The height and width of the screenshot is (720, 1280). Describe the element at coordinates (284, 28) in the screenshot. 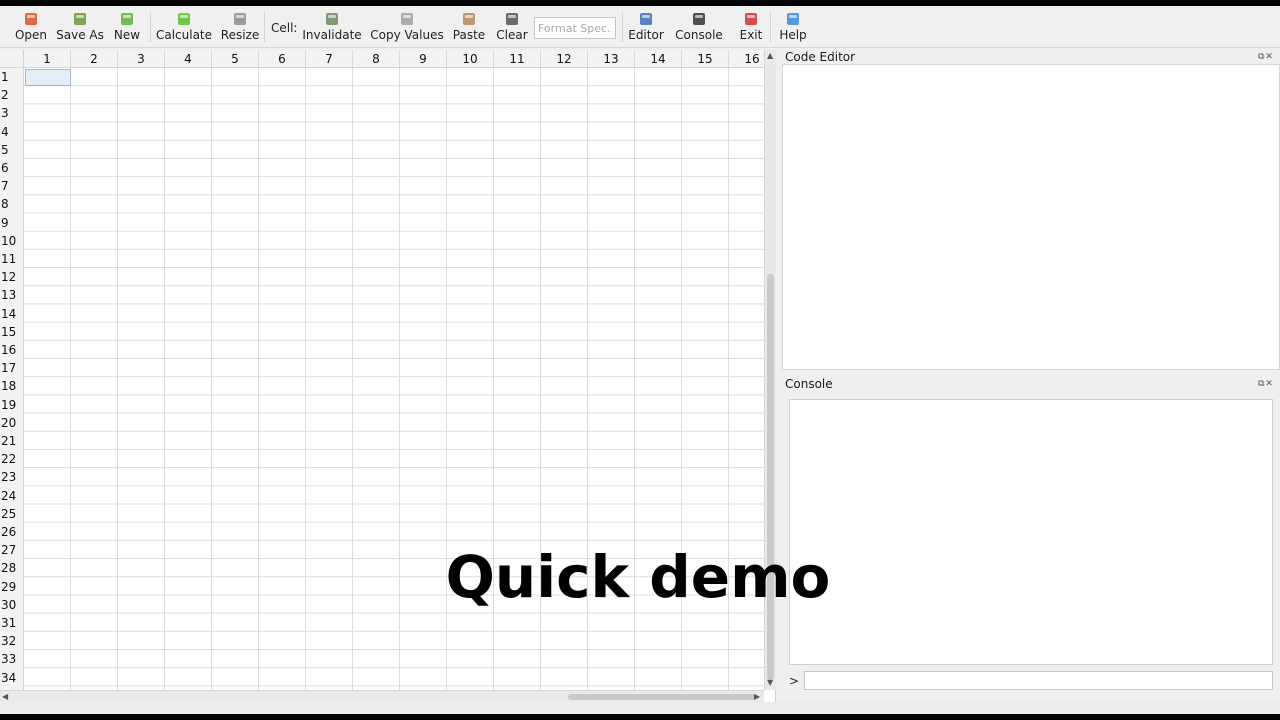

I see `cell-label: Cell:` at that location.